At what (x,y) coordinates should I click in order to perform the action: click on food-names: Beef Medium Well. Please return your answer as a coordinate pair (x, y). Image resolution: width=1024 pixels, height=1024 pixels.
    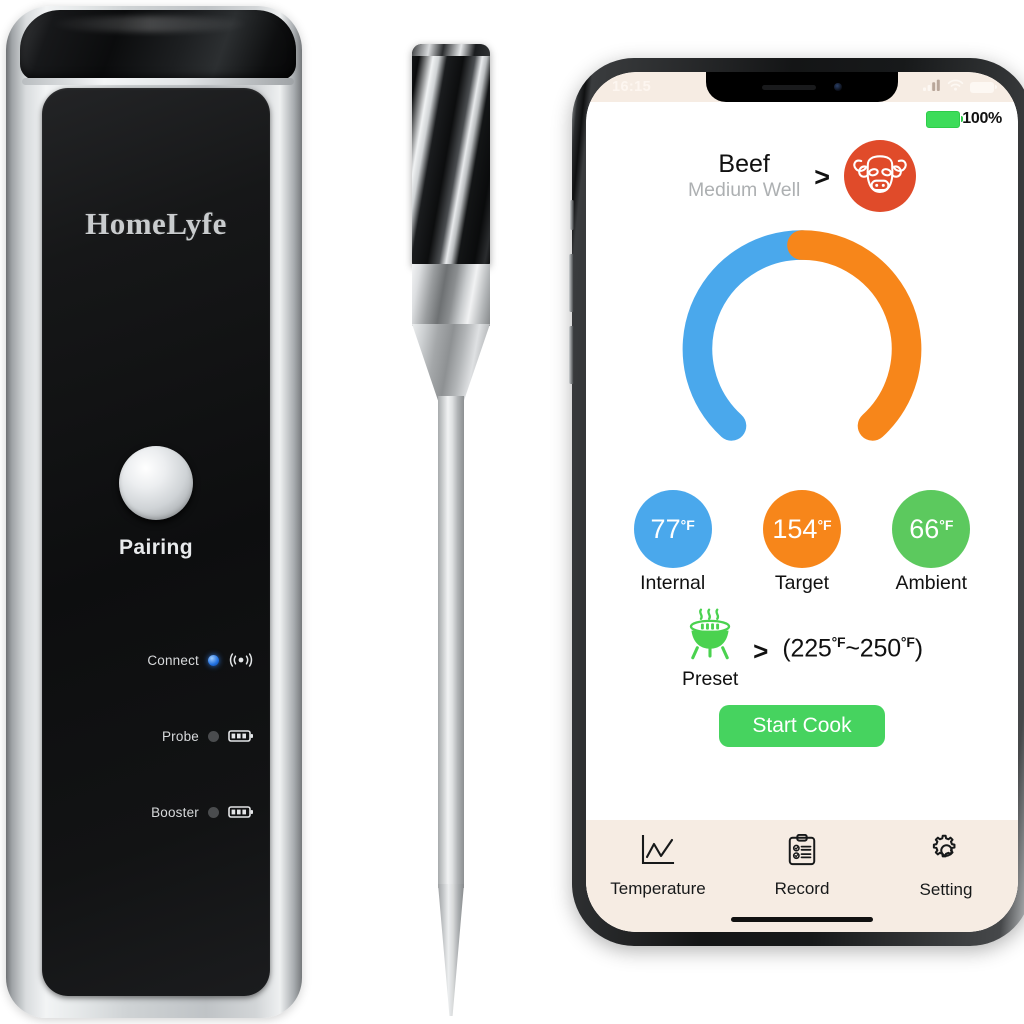
    Looking at the image, I should click on (744, 176).